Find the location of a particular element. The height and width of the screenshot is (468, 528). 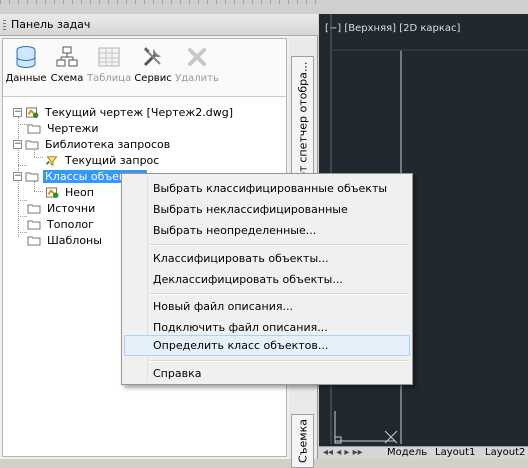

tree-item-topology: Тополог is located at coordinates (61, 224).